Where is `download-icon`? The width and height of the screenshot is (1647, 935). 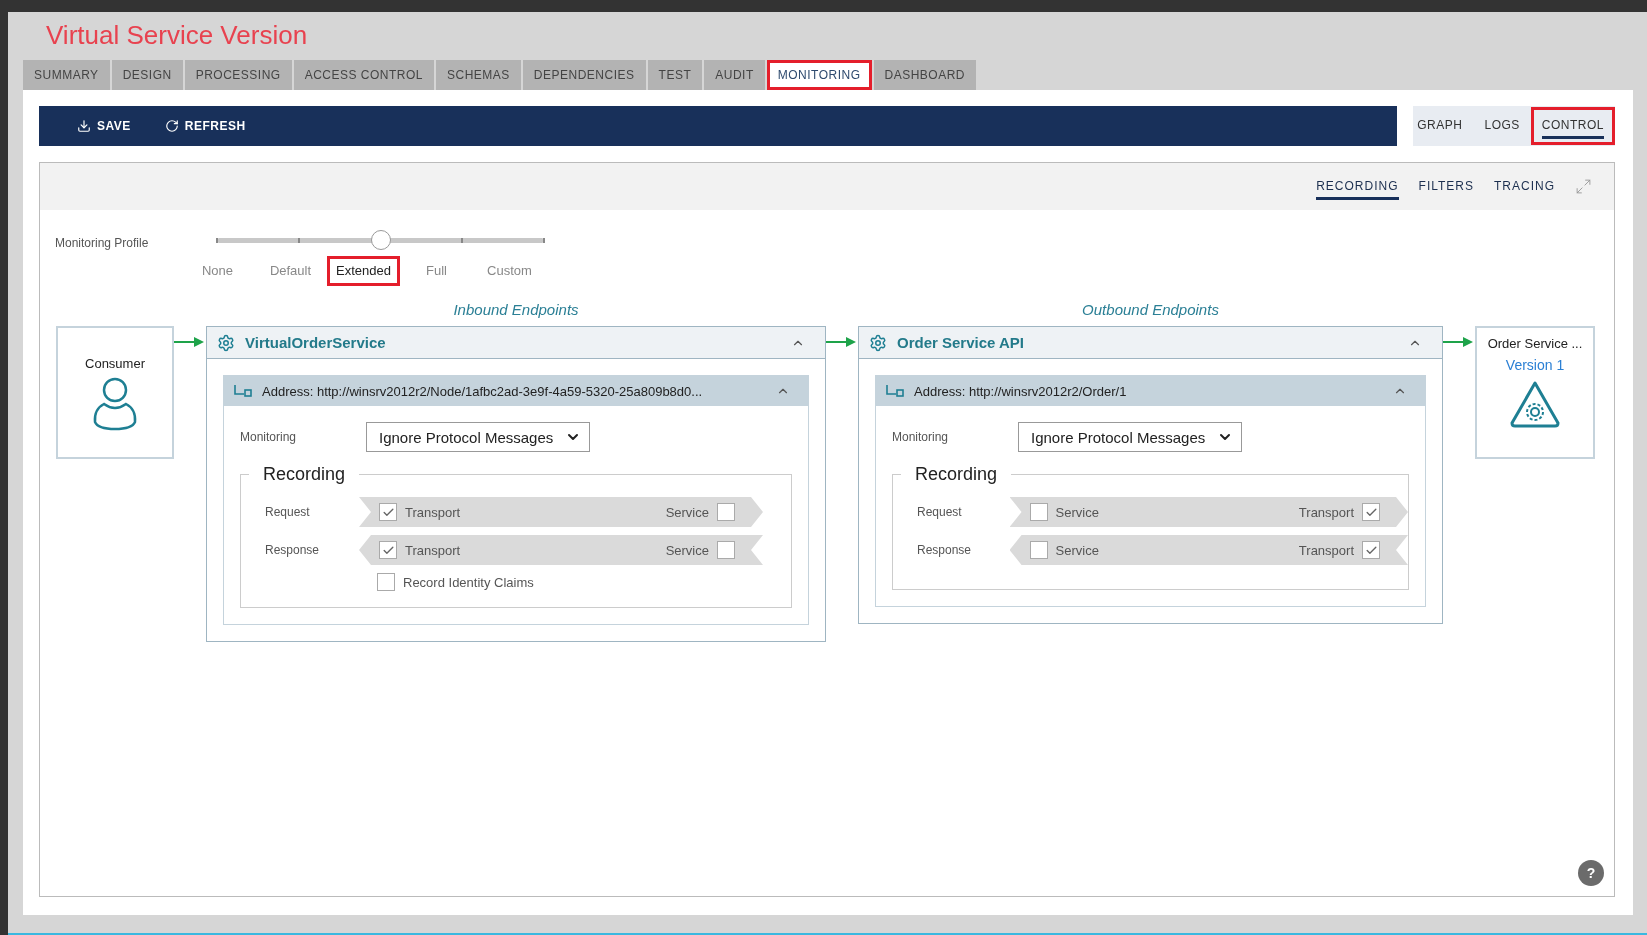 download-icon is located at coordinates (84, 126).